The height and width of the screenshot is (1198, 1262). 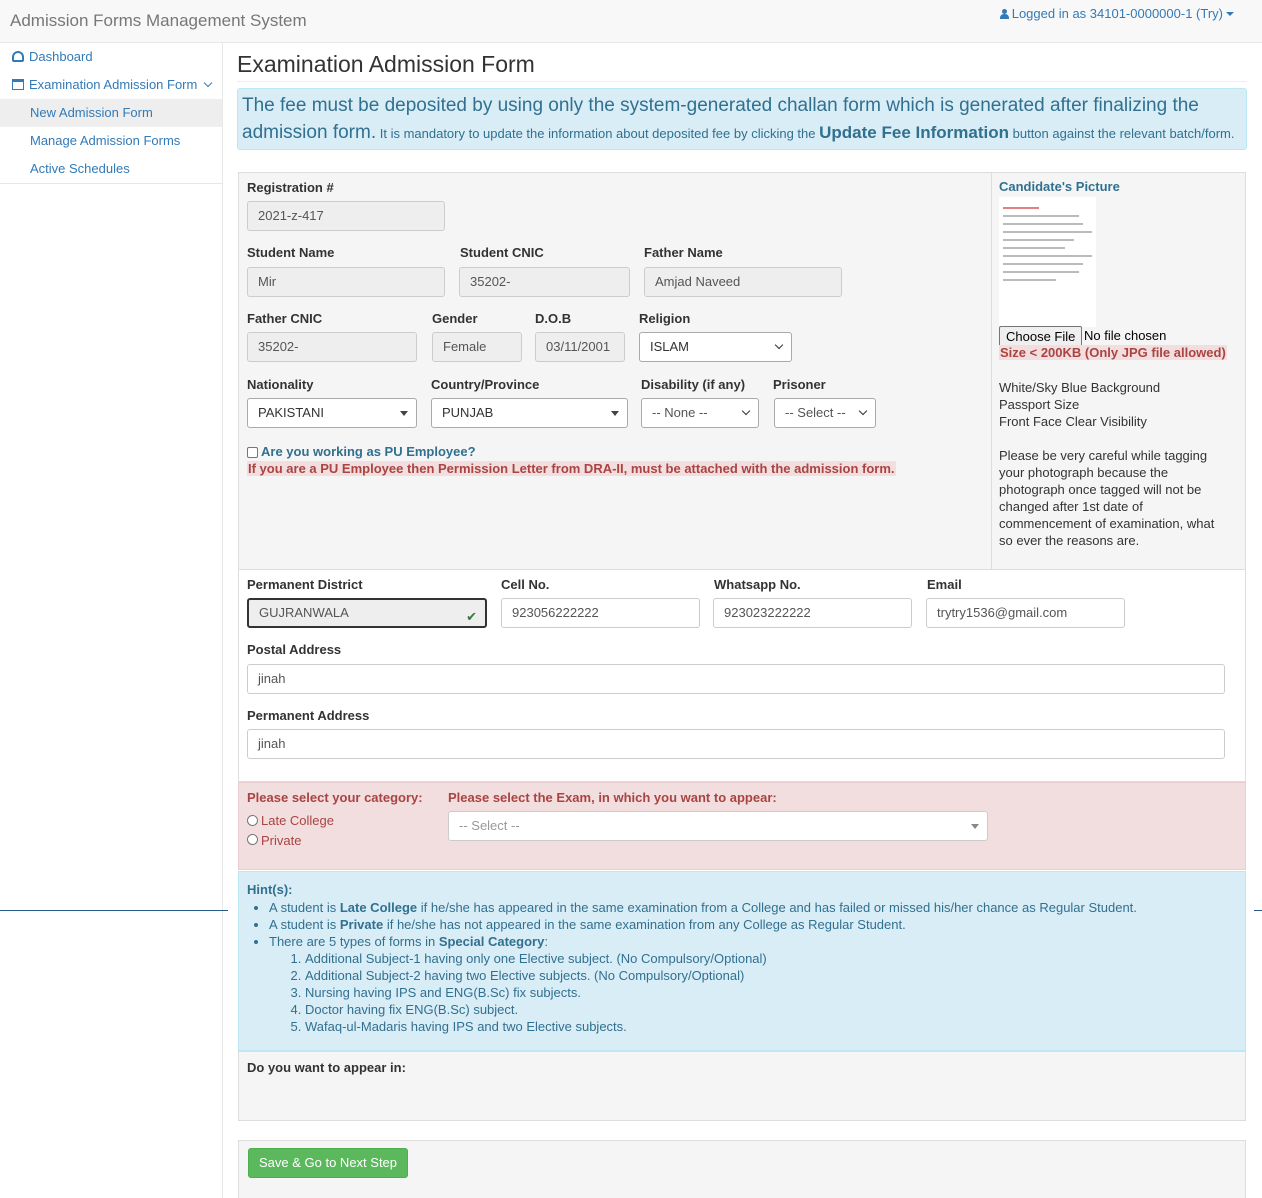 What do you see at coordinates (367, 613) in the screenshot?
I see `district-select: GUJRANWALA ✔` at bounding box center [367, 613].